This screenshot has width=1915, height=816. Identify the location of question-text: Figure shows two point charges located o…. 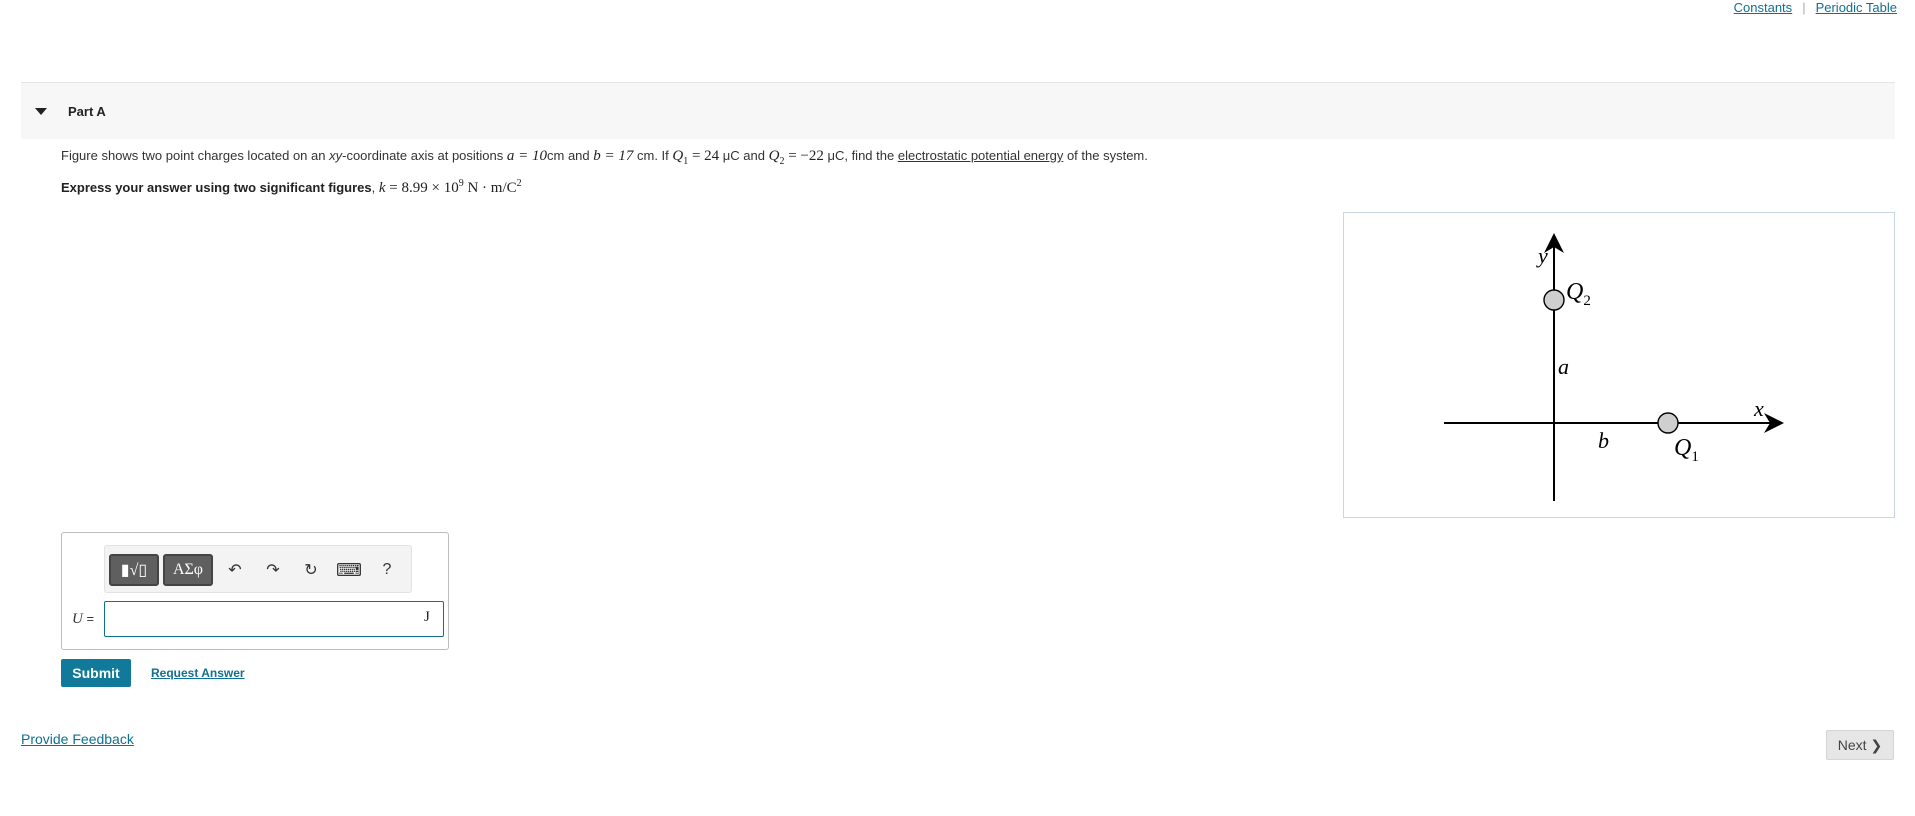
(604, 157).